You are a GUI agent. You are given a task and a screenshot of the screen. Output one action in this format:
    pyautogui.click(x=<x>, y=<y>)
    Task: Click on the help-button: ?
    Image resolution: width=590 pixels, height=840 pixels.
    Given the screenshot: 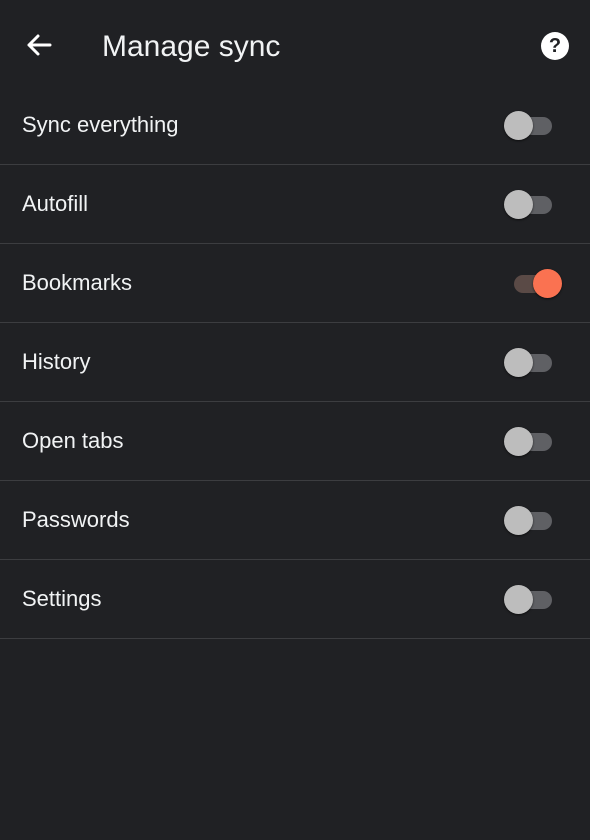 What is the action you would take?
    pyautogui.click(x=555, y=46)
    